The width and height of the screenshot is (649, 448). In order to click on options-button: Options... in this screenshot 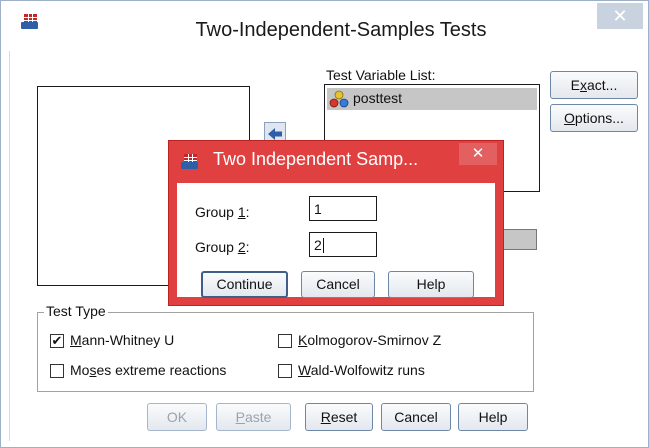, I will do `click(594, 118)`.